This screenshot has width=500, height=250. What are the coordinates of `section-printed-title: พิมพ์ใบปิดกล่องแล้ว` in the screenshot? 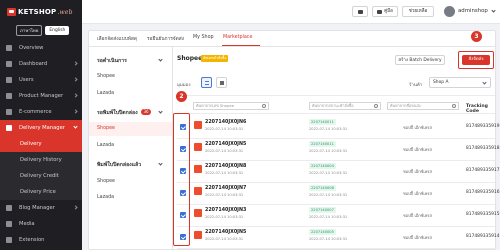 It's located at (119, 165).